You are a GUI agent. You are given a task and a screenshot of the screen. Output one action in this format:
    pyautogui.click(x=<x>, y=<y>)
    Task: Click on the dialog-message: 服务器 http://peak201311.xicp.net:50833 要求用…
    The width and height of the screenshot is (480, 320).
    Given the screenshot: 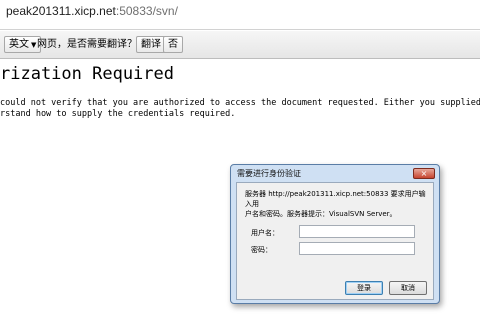 What is the action you would take?
    pyautogui.click(x=335, y=204)
    